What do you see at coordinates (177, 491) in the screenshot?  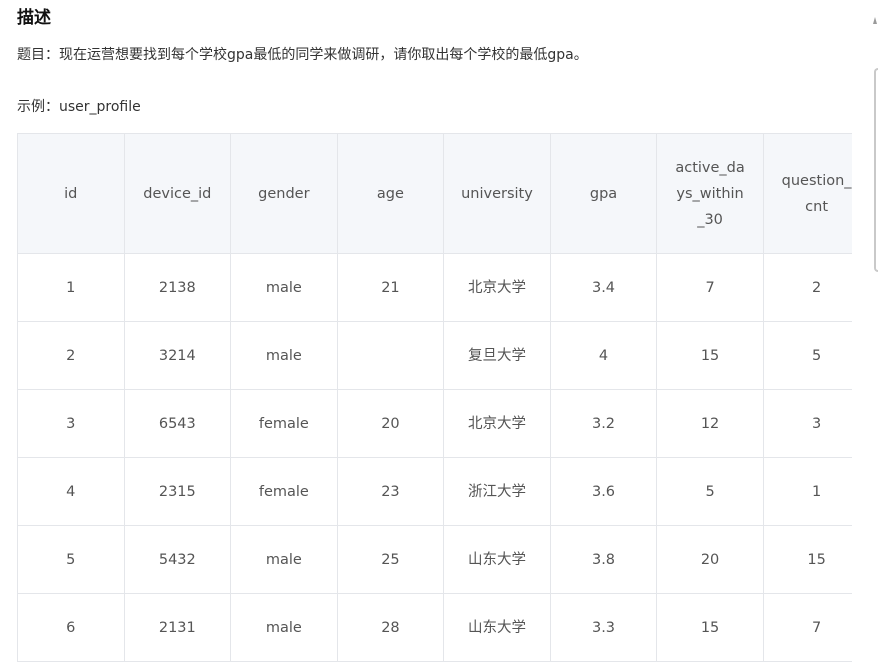 I see `table-cell: 2315` at bounding box center [177, 491].